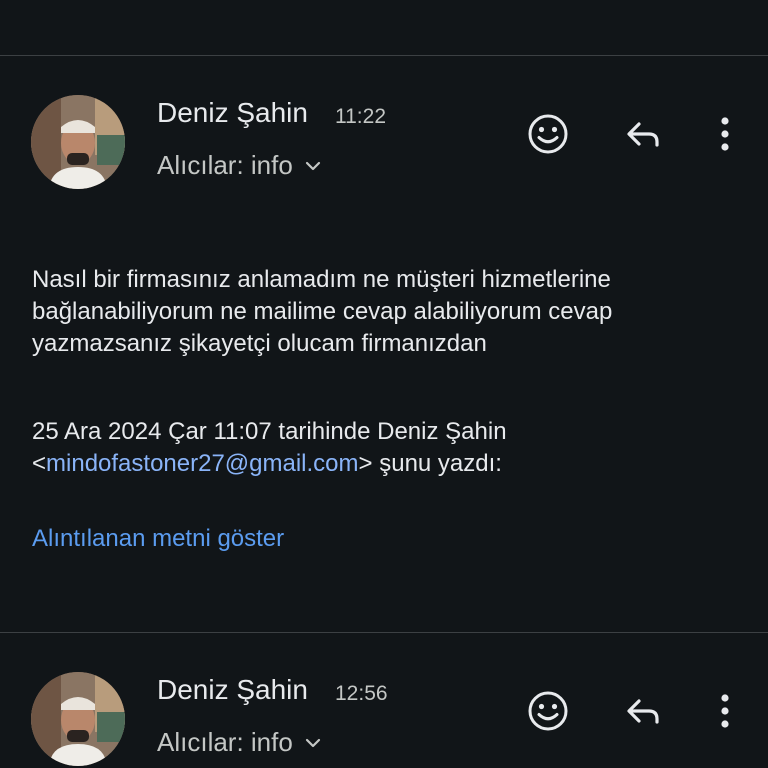 The image size is (768, 768). What do you see at coordinates (430, 463) in the screenshot?
I see `quote-wrote-text: > şunu yazdı:` at bounding box center [430, 463].